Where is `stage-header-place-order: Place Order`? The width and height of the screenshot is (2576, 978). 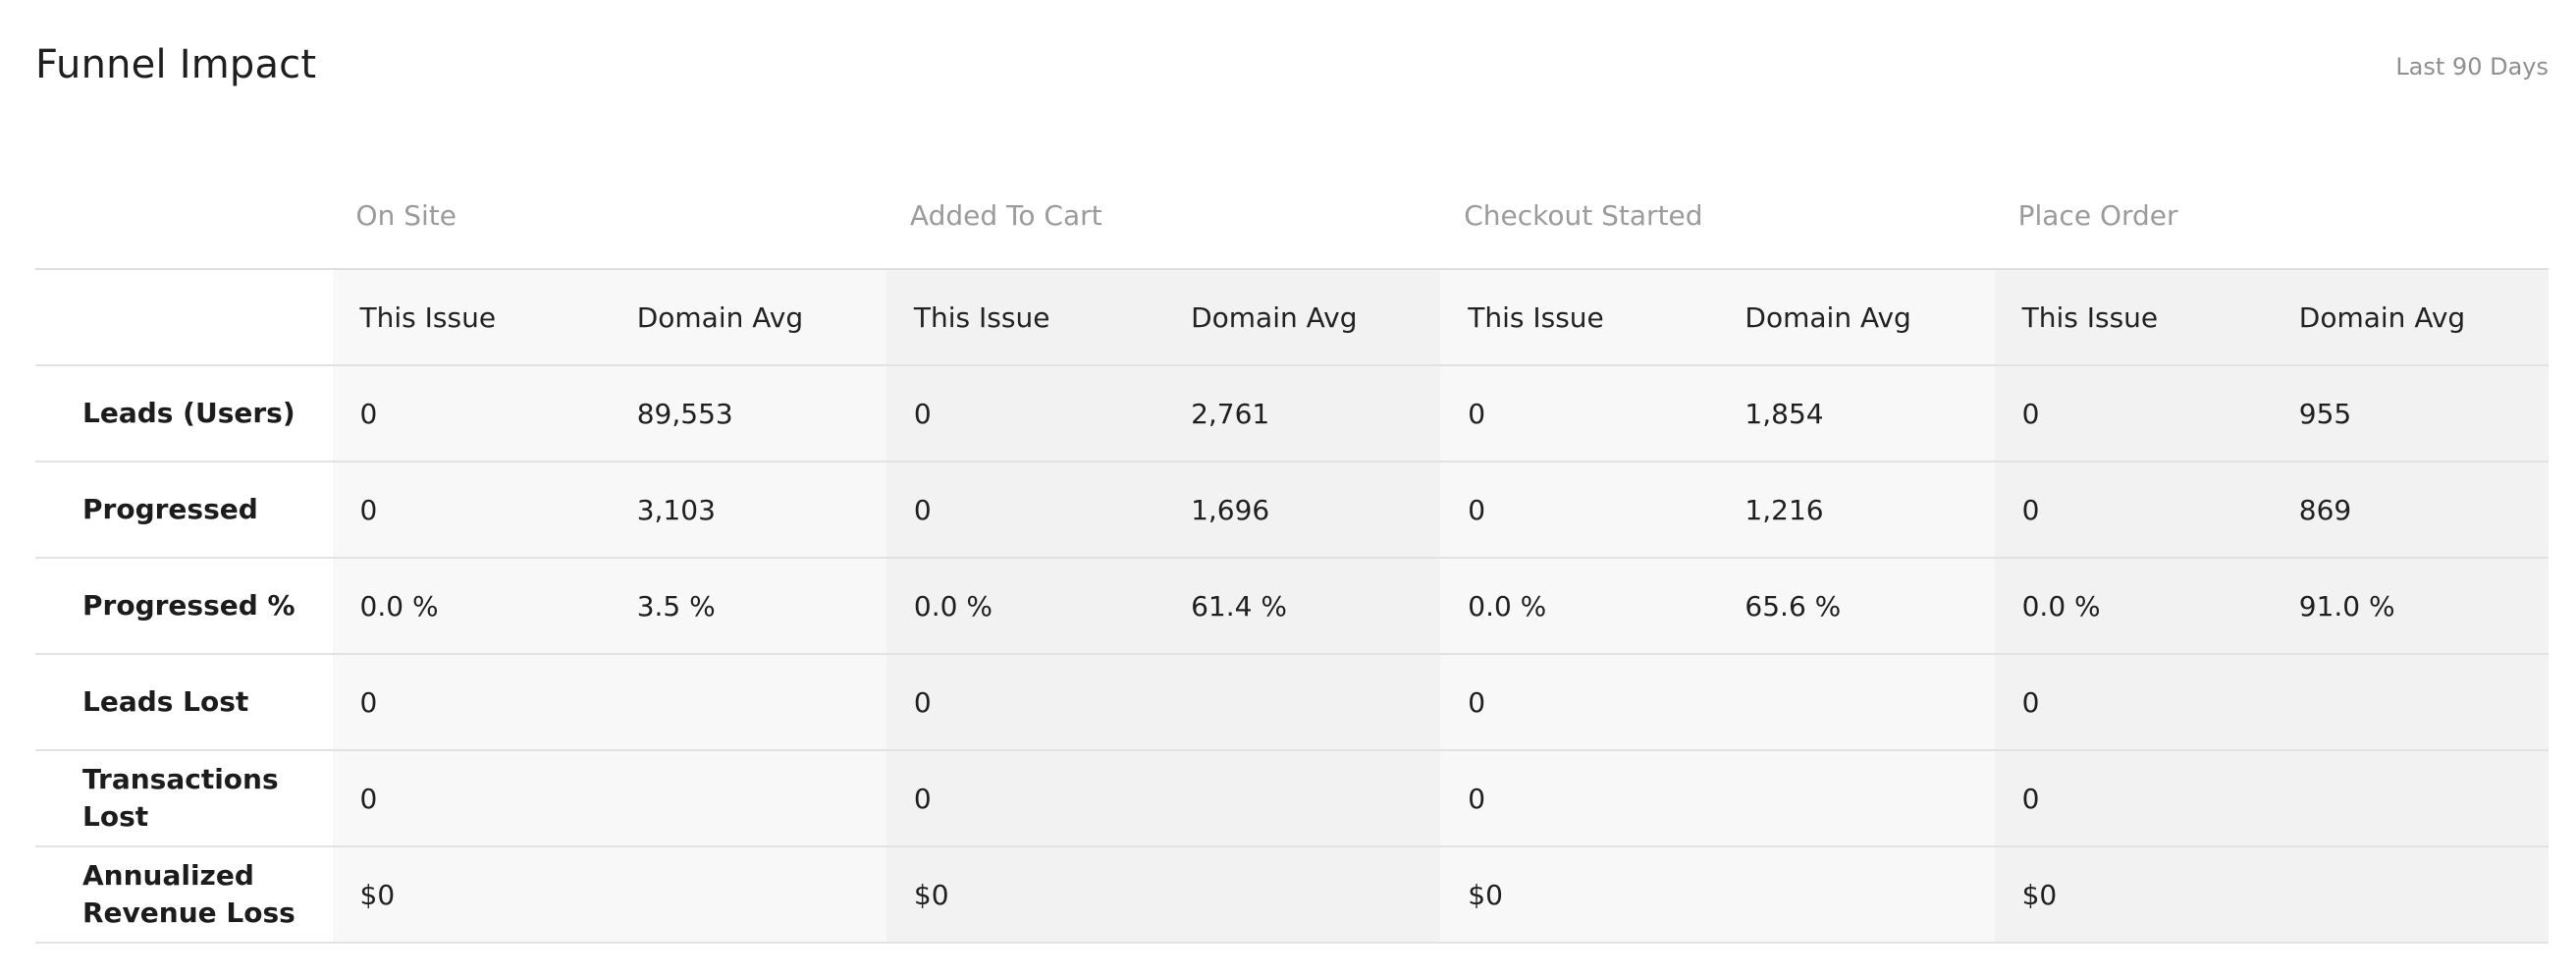
stage-header-place-order: Place Order is located at coordinates (2271, 216).